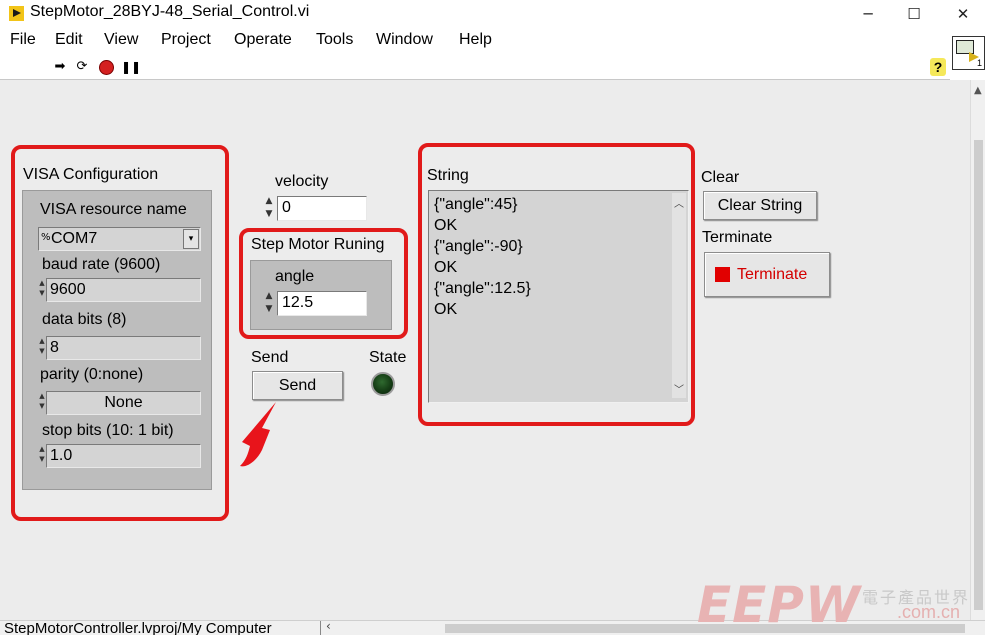 This screenshot has height=635, width=985. Describe the element at coordinates (476, 204) in the screenshot. I see `string-line: {"angle":45}` at that location.